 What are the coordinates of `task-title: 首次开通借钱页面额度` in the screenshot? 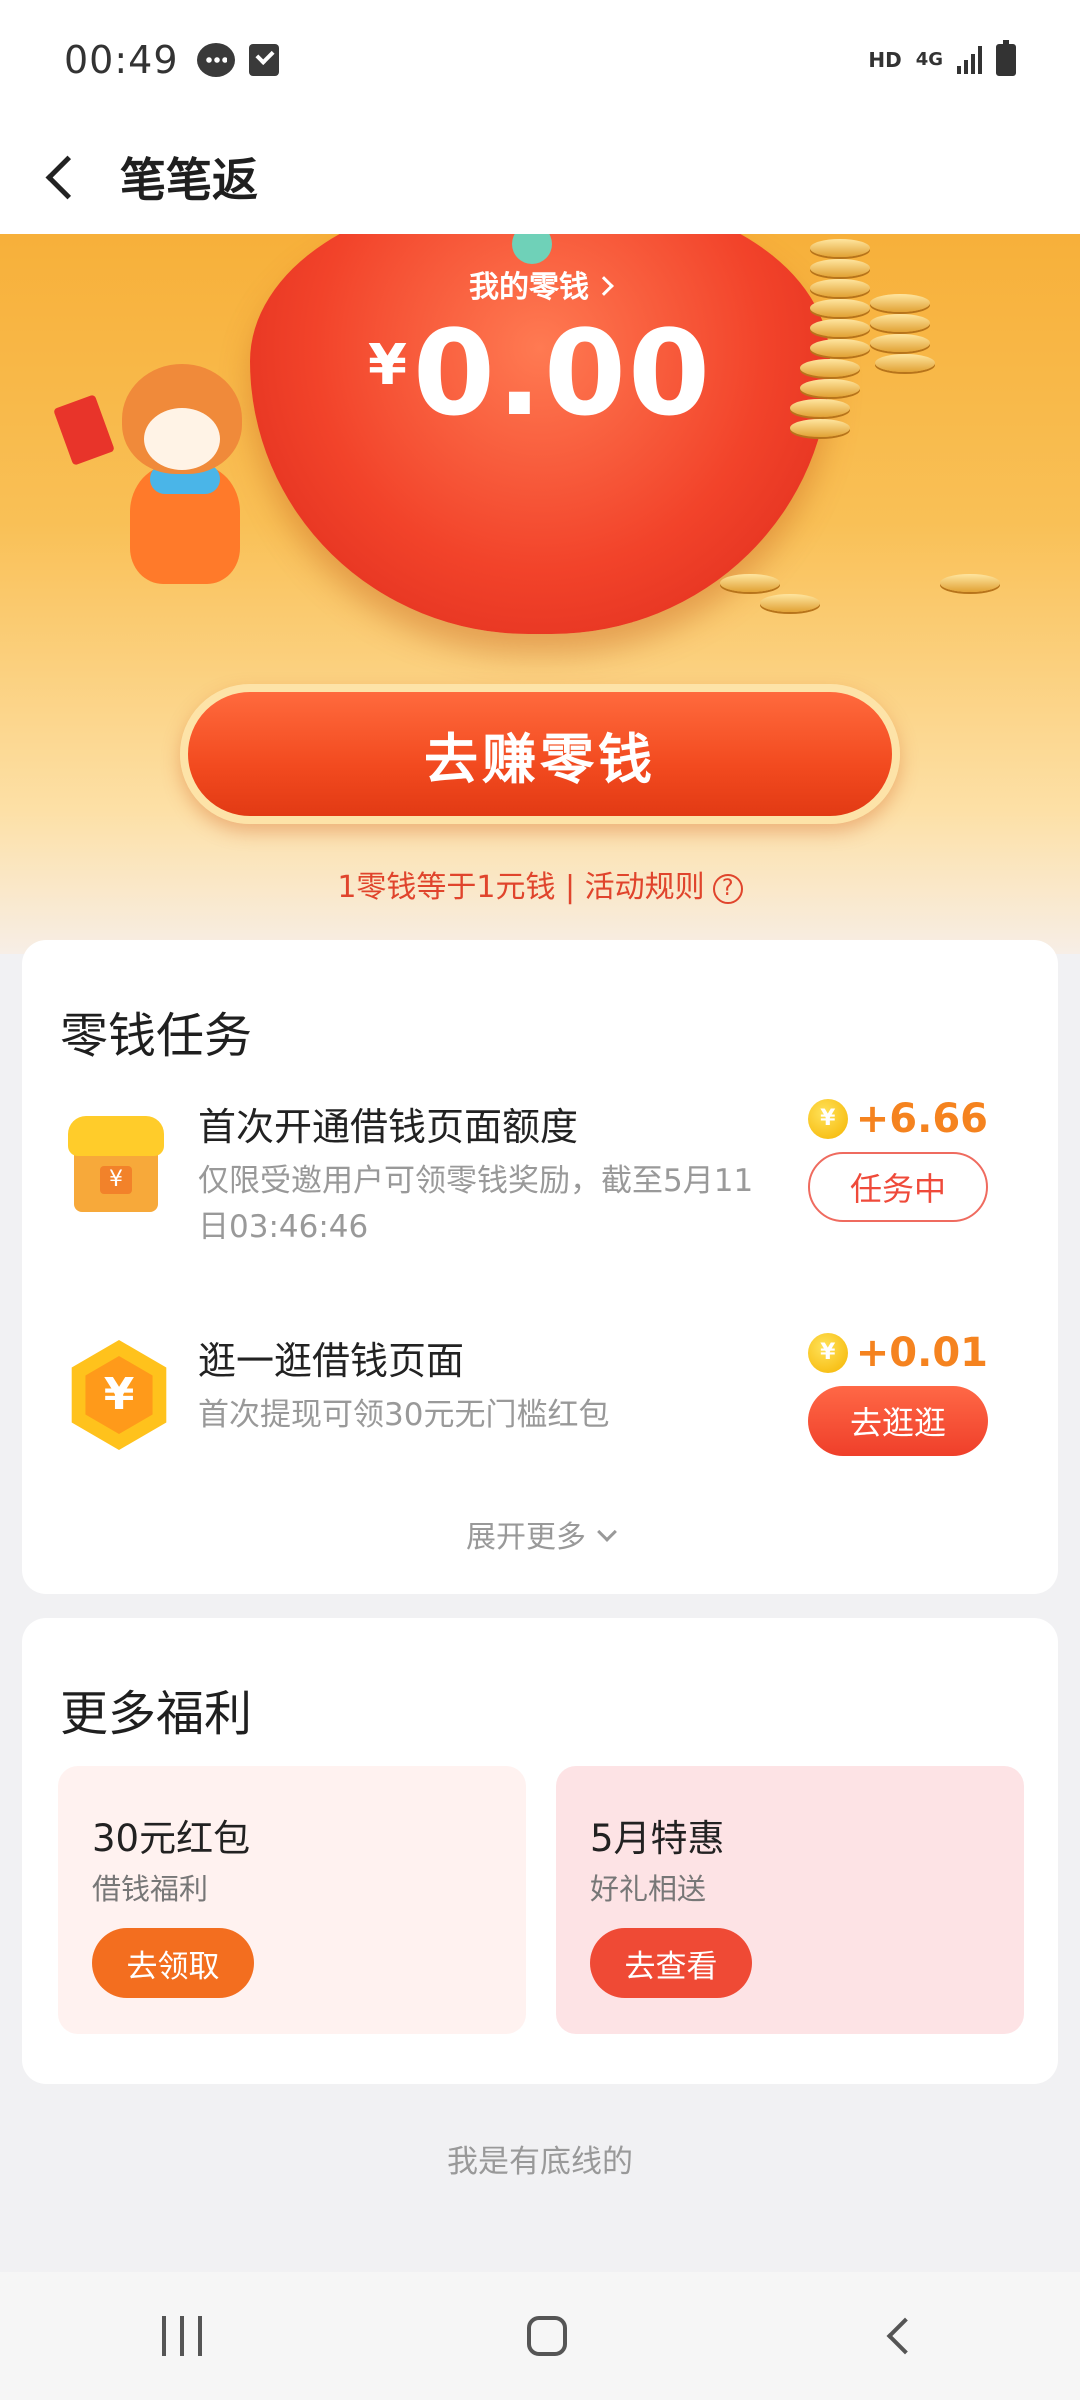 It's located at (388, 1127).